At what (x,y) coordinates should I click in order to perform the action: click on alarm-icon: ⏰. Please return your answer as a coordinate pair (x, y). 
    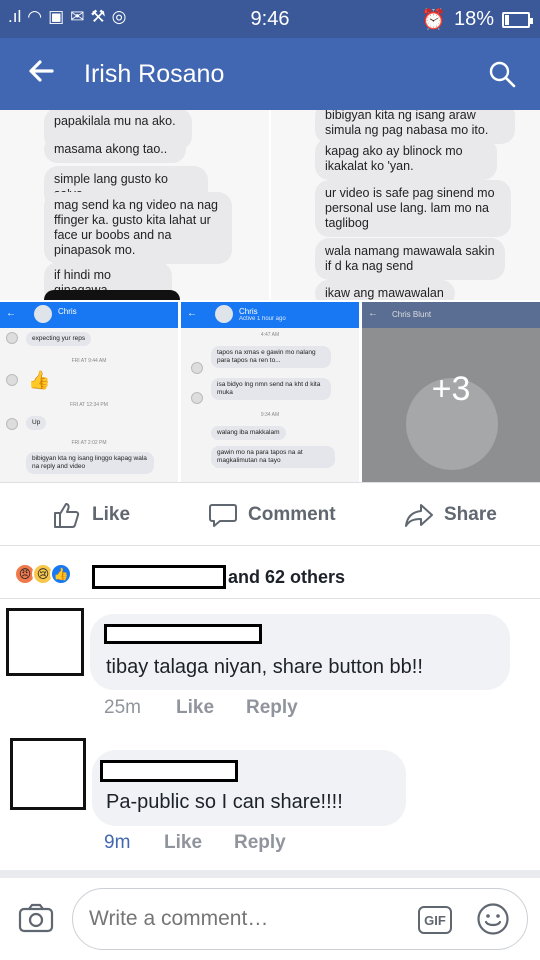
    Looking at the image, I should click on (433, 20).